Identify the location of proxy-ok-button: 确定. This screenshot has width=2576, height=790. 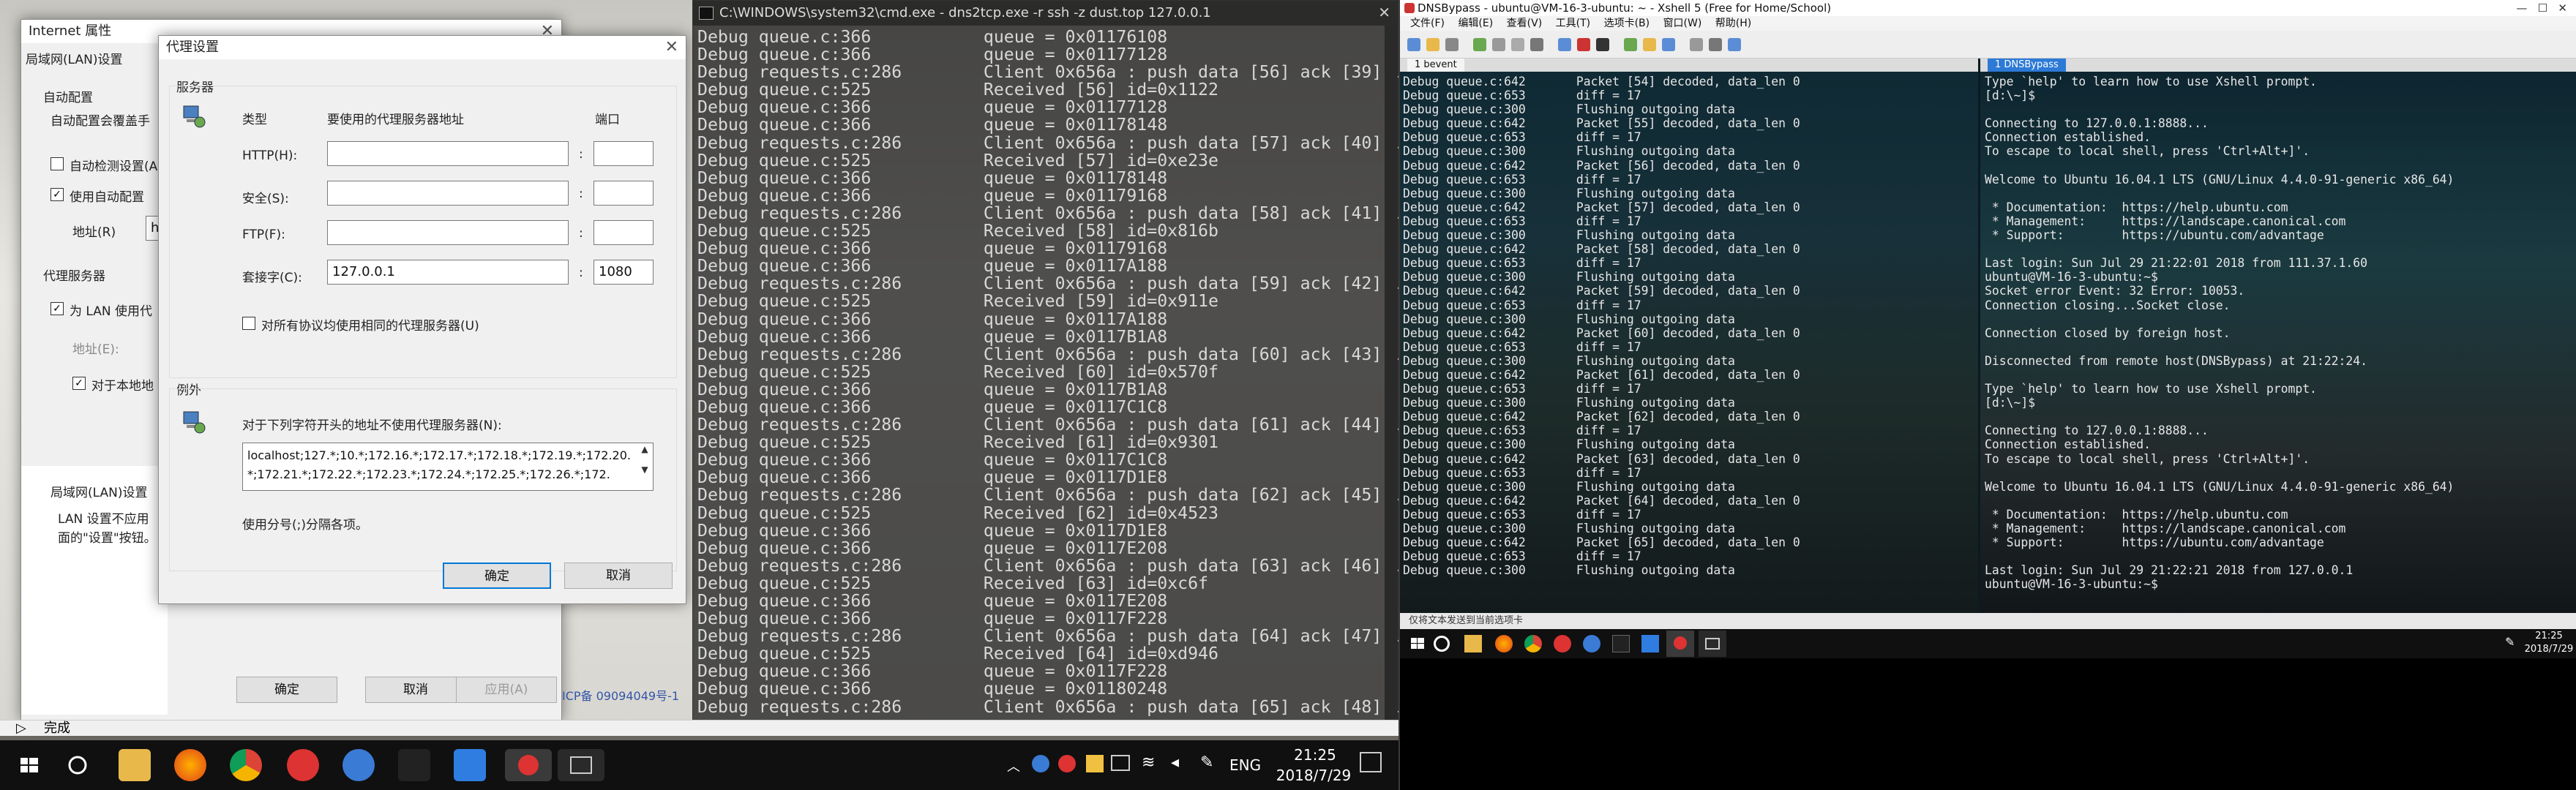
(497, 576).